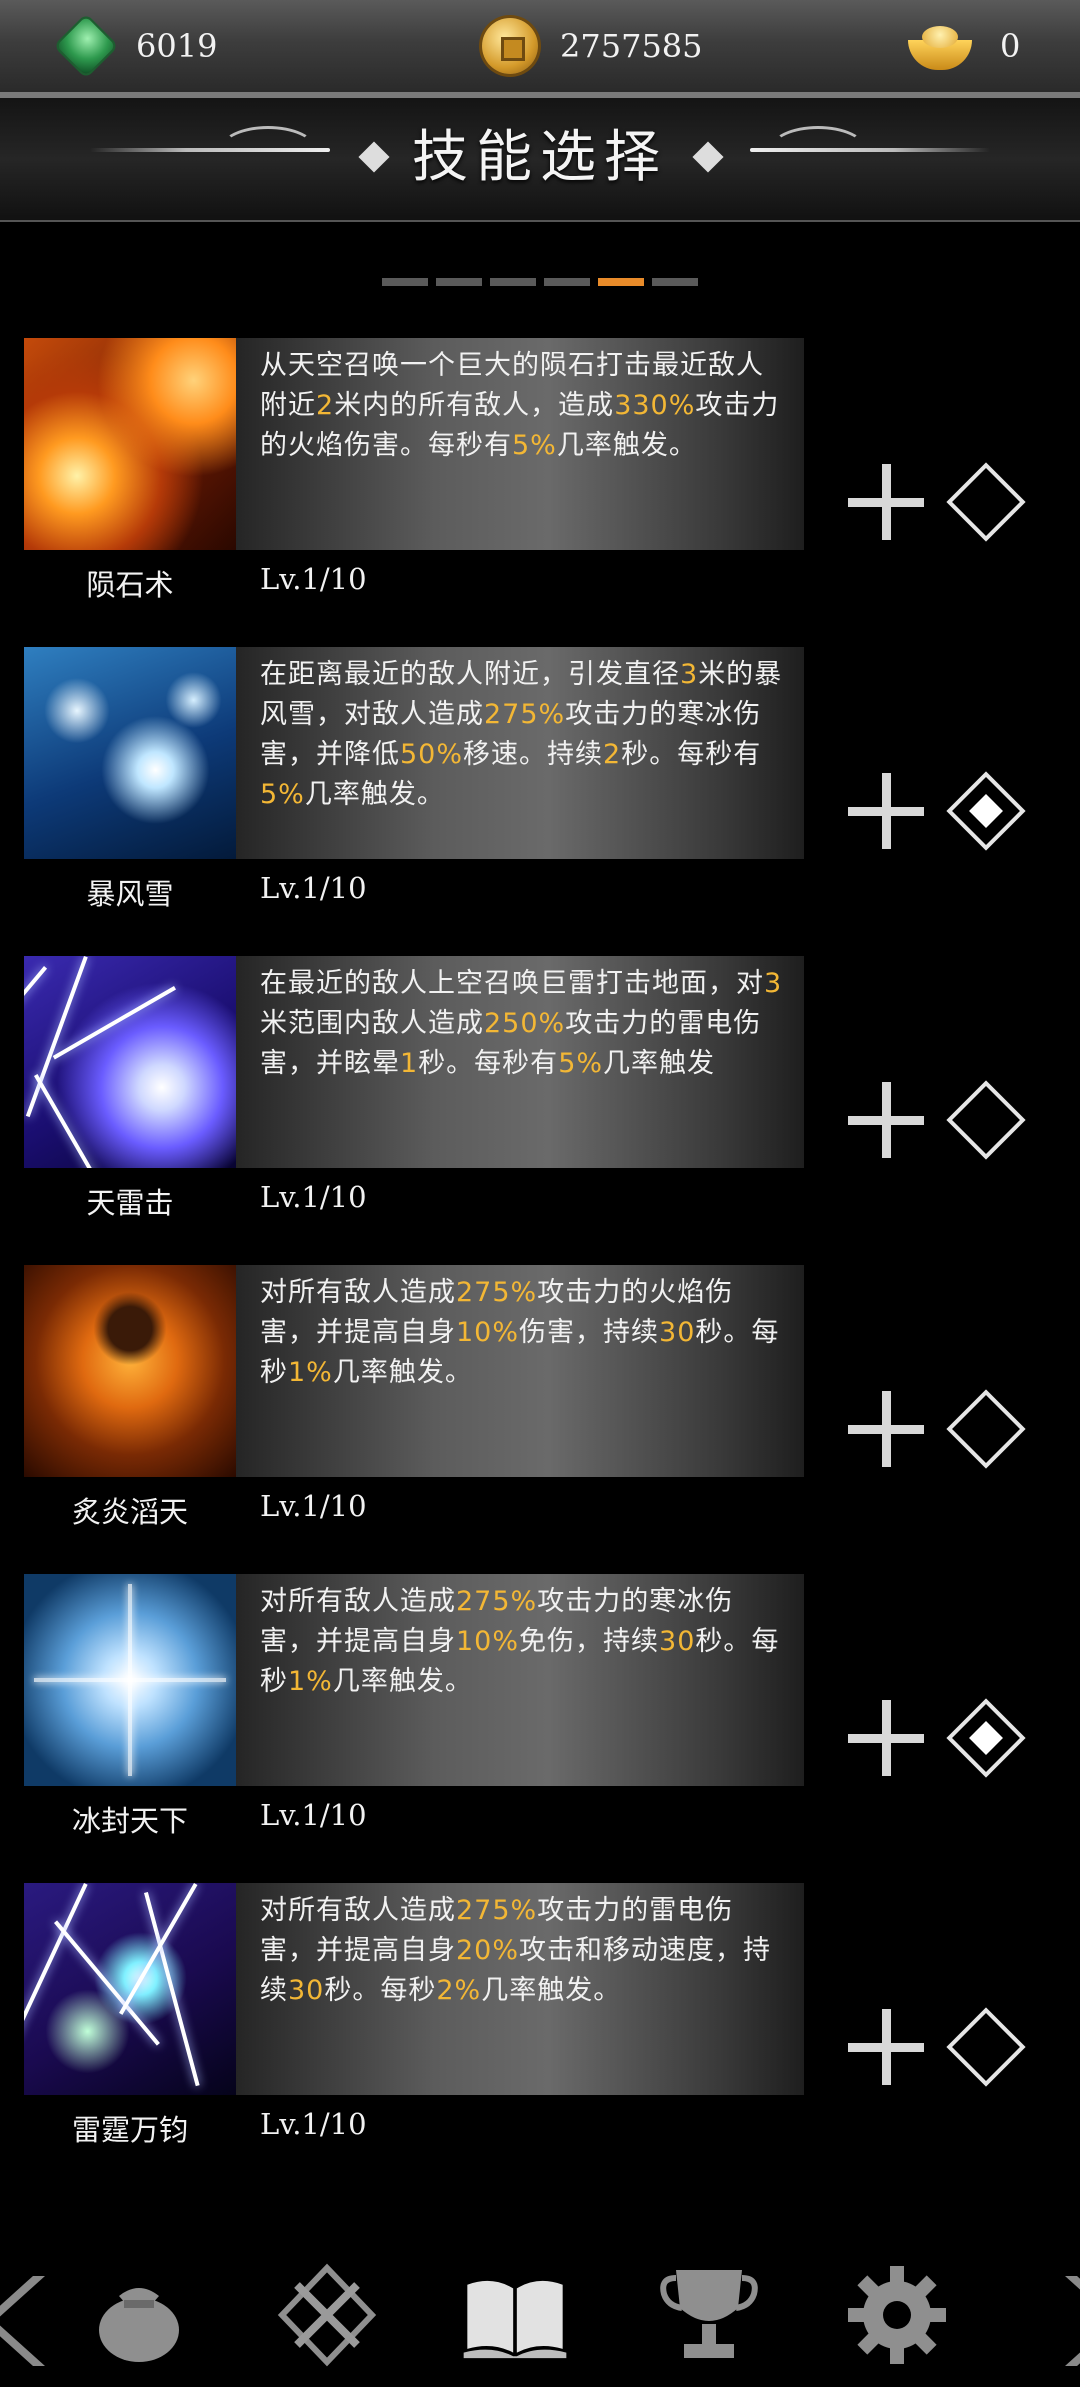 This screenshot has height=2387, width=1080. Describe the element at coordinates (129, 1821) in the screenshot. I see `skill-name: 冰封天下` at that location.